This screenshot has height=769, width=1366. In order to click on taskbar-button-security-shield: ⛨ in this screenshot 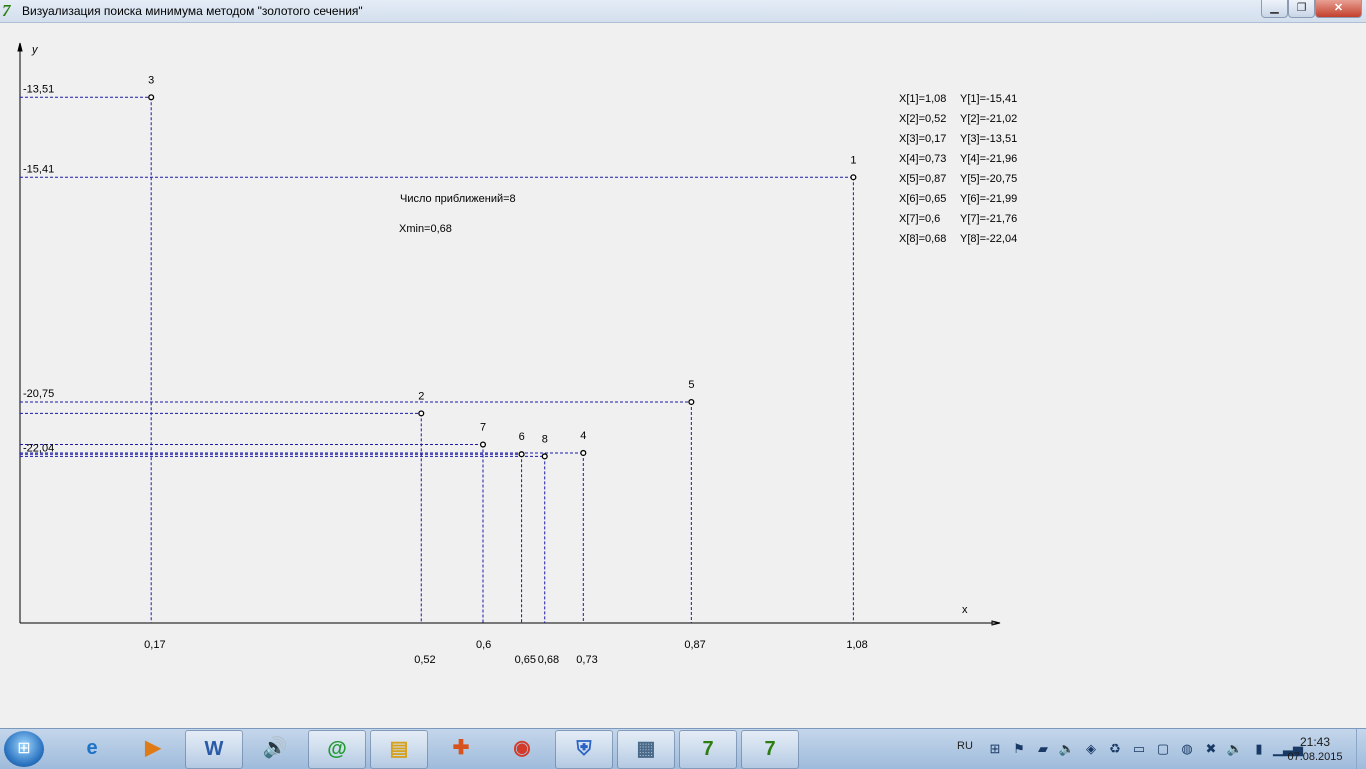, I will do `click(584, 749)`.